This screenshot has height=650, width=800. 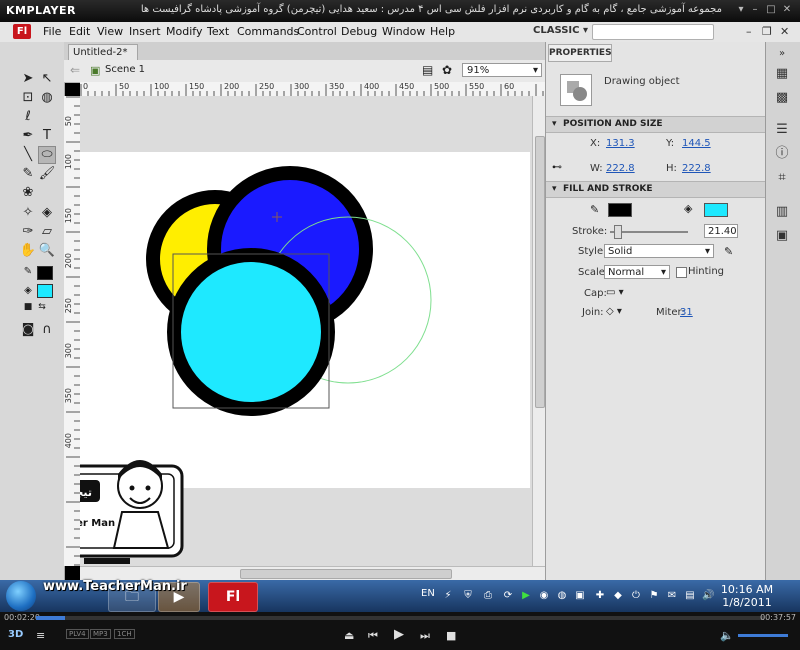 What do you see at coordinates (28, 251) in the screenshot?
I see `hand-tool-icon: ✋` at bounding box center [28, 251].